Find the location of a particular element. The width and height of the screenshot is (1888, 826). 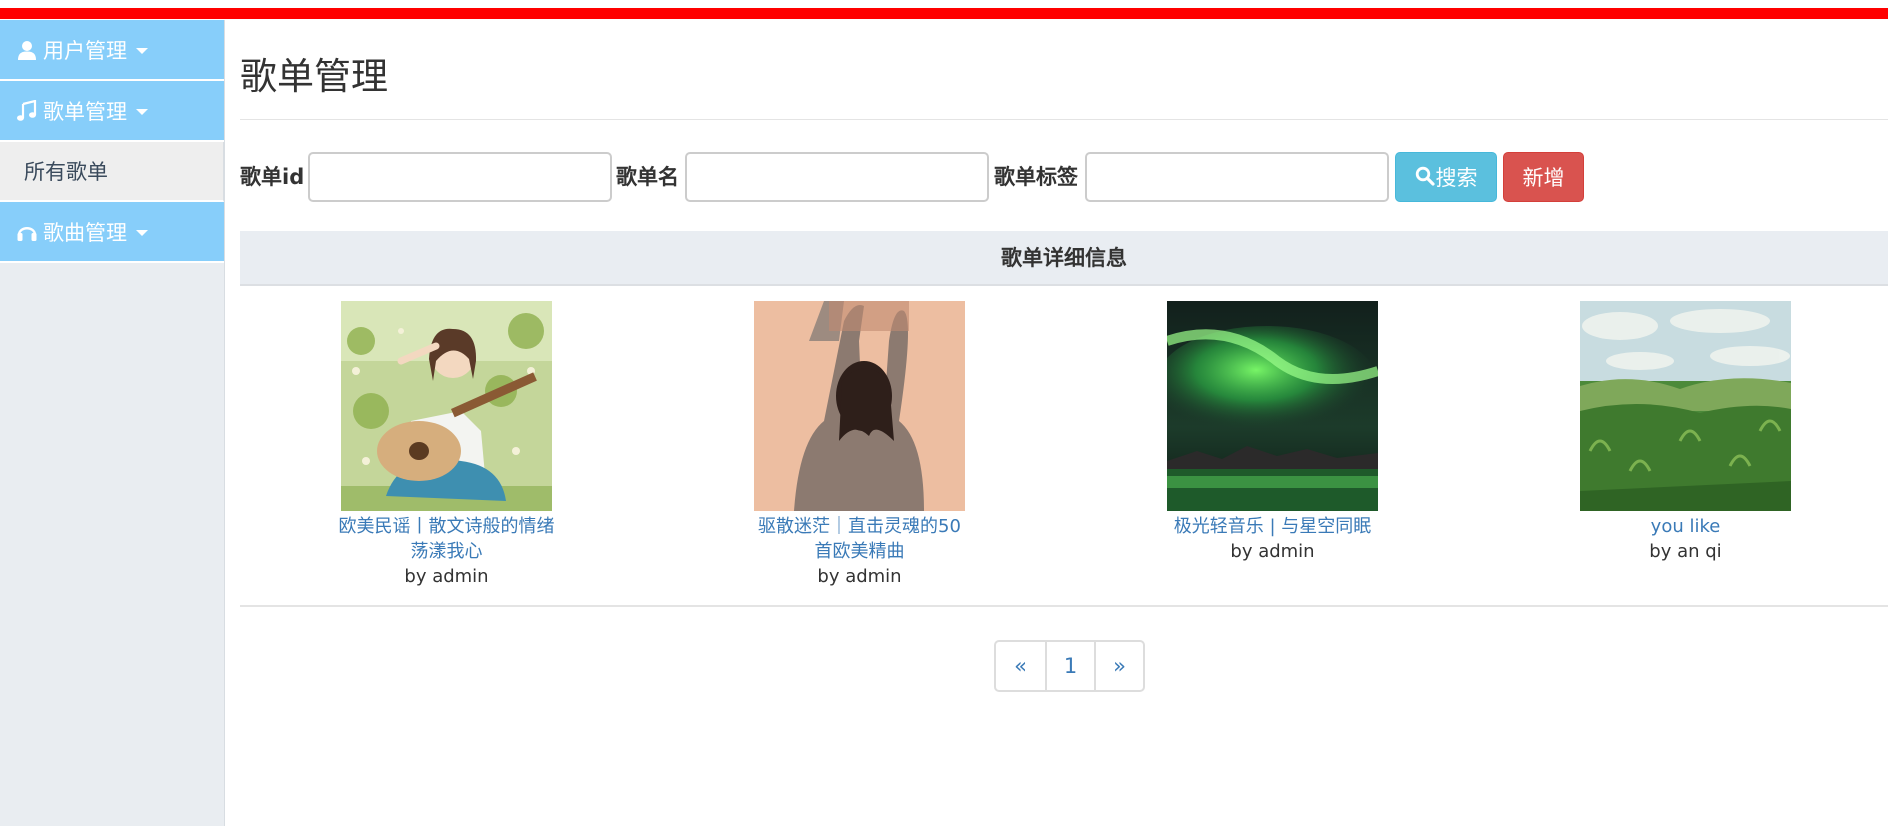

pagination-page-1: 1 is located at coordinates (1069, 666).